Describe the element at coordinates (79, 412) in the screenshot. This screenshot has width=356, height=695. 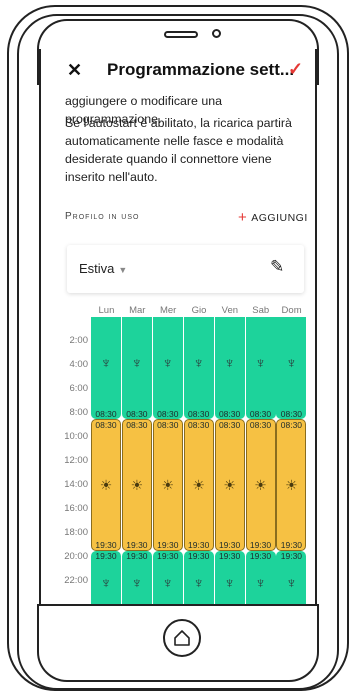
I see `hour-label: 8:00` at that location.